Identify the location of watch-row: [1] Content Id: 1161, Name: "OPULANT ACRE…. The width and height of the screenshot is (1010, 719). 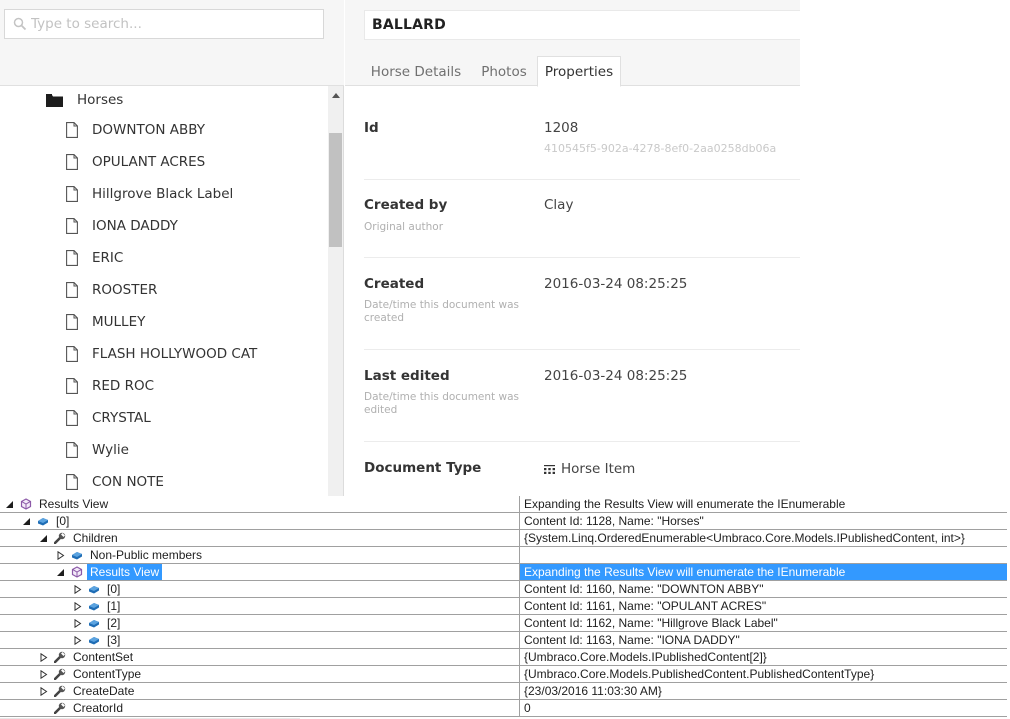
(503, 606).